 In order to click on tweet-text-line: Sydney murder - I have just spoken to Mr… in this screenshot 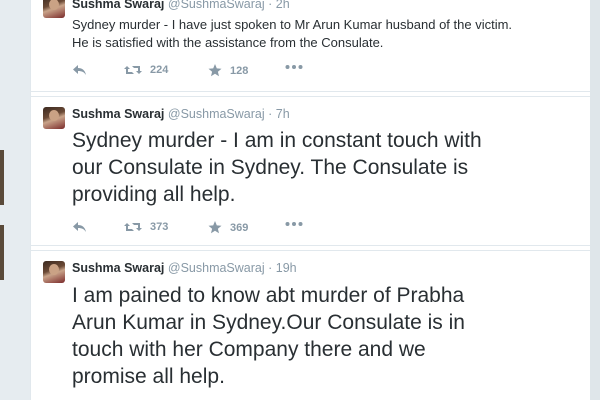, I will do `click(292, 24)`.